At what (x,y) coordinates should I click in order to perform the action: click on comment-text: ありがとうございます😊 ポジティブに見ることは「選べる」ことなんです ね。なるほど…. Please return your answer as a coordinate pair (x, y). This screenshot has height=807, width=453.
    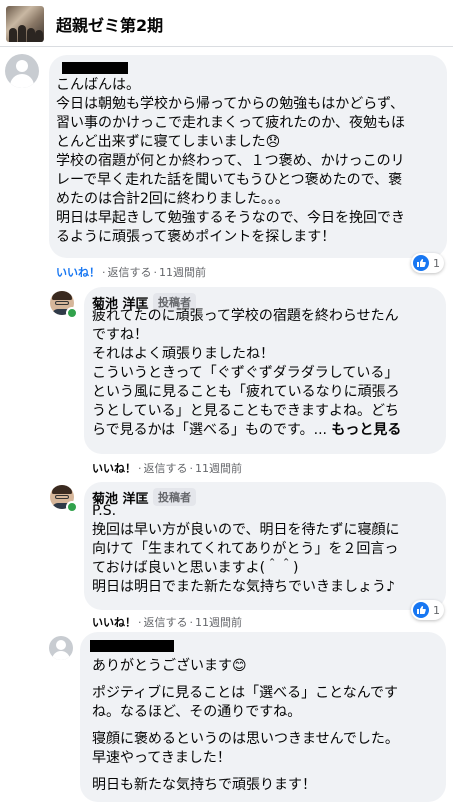
    Looking at the image, I should click on (245, 725).